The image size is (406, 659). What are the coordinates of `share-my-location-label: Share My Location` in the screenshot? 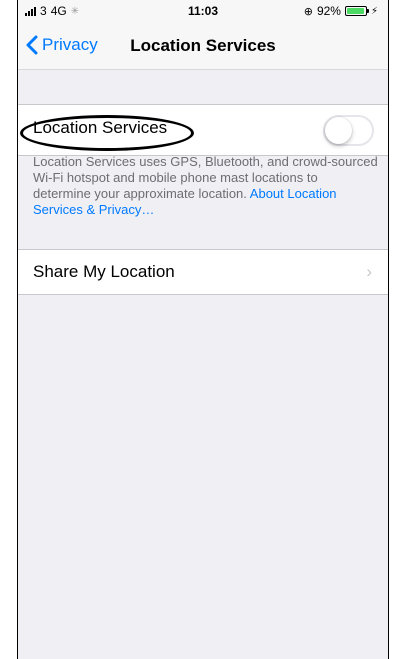 It's located at (104, 271).